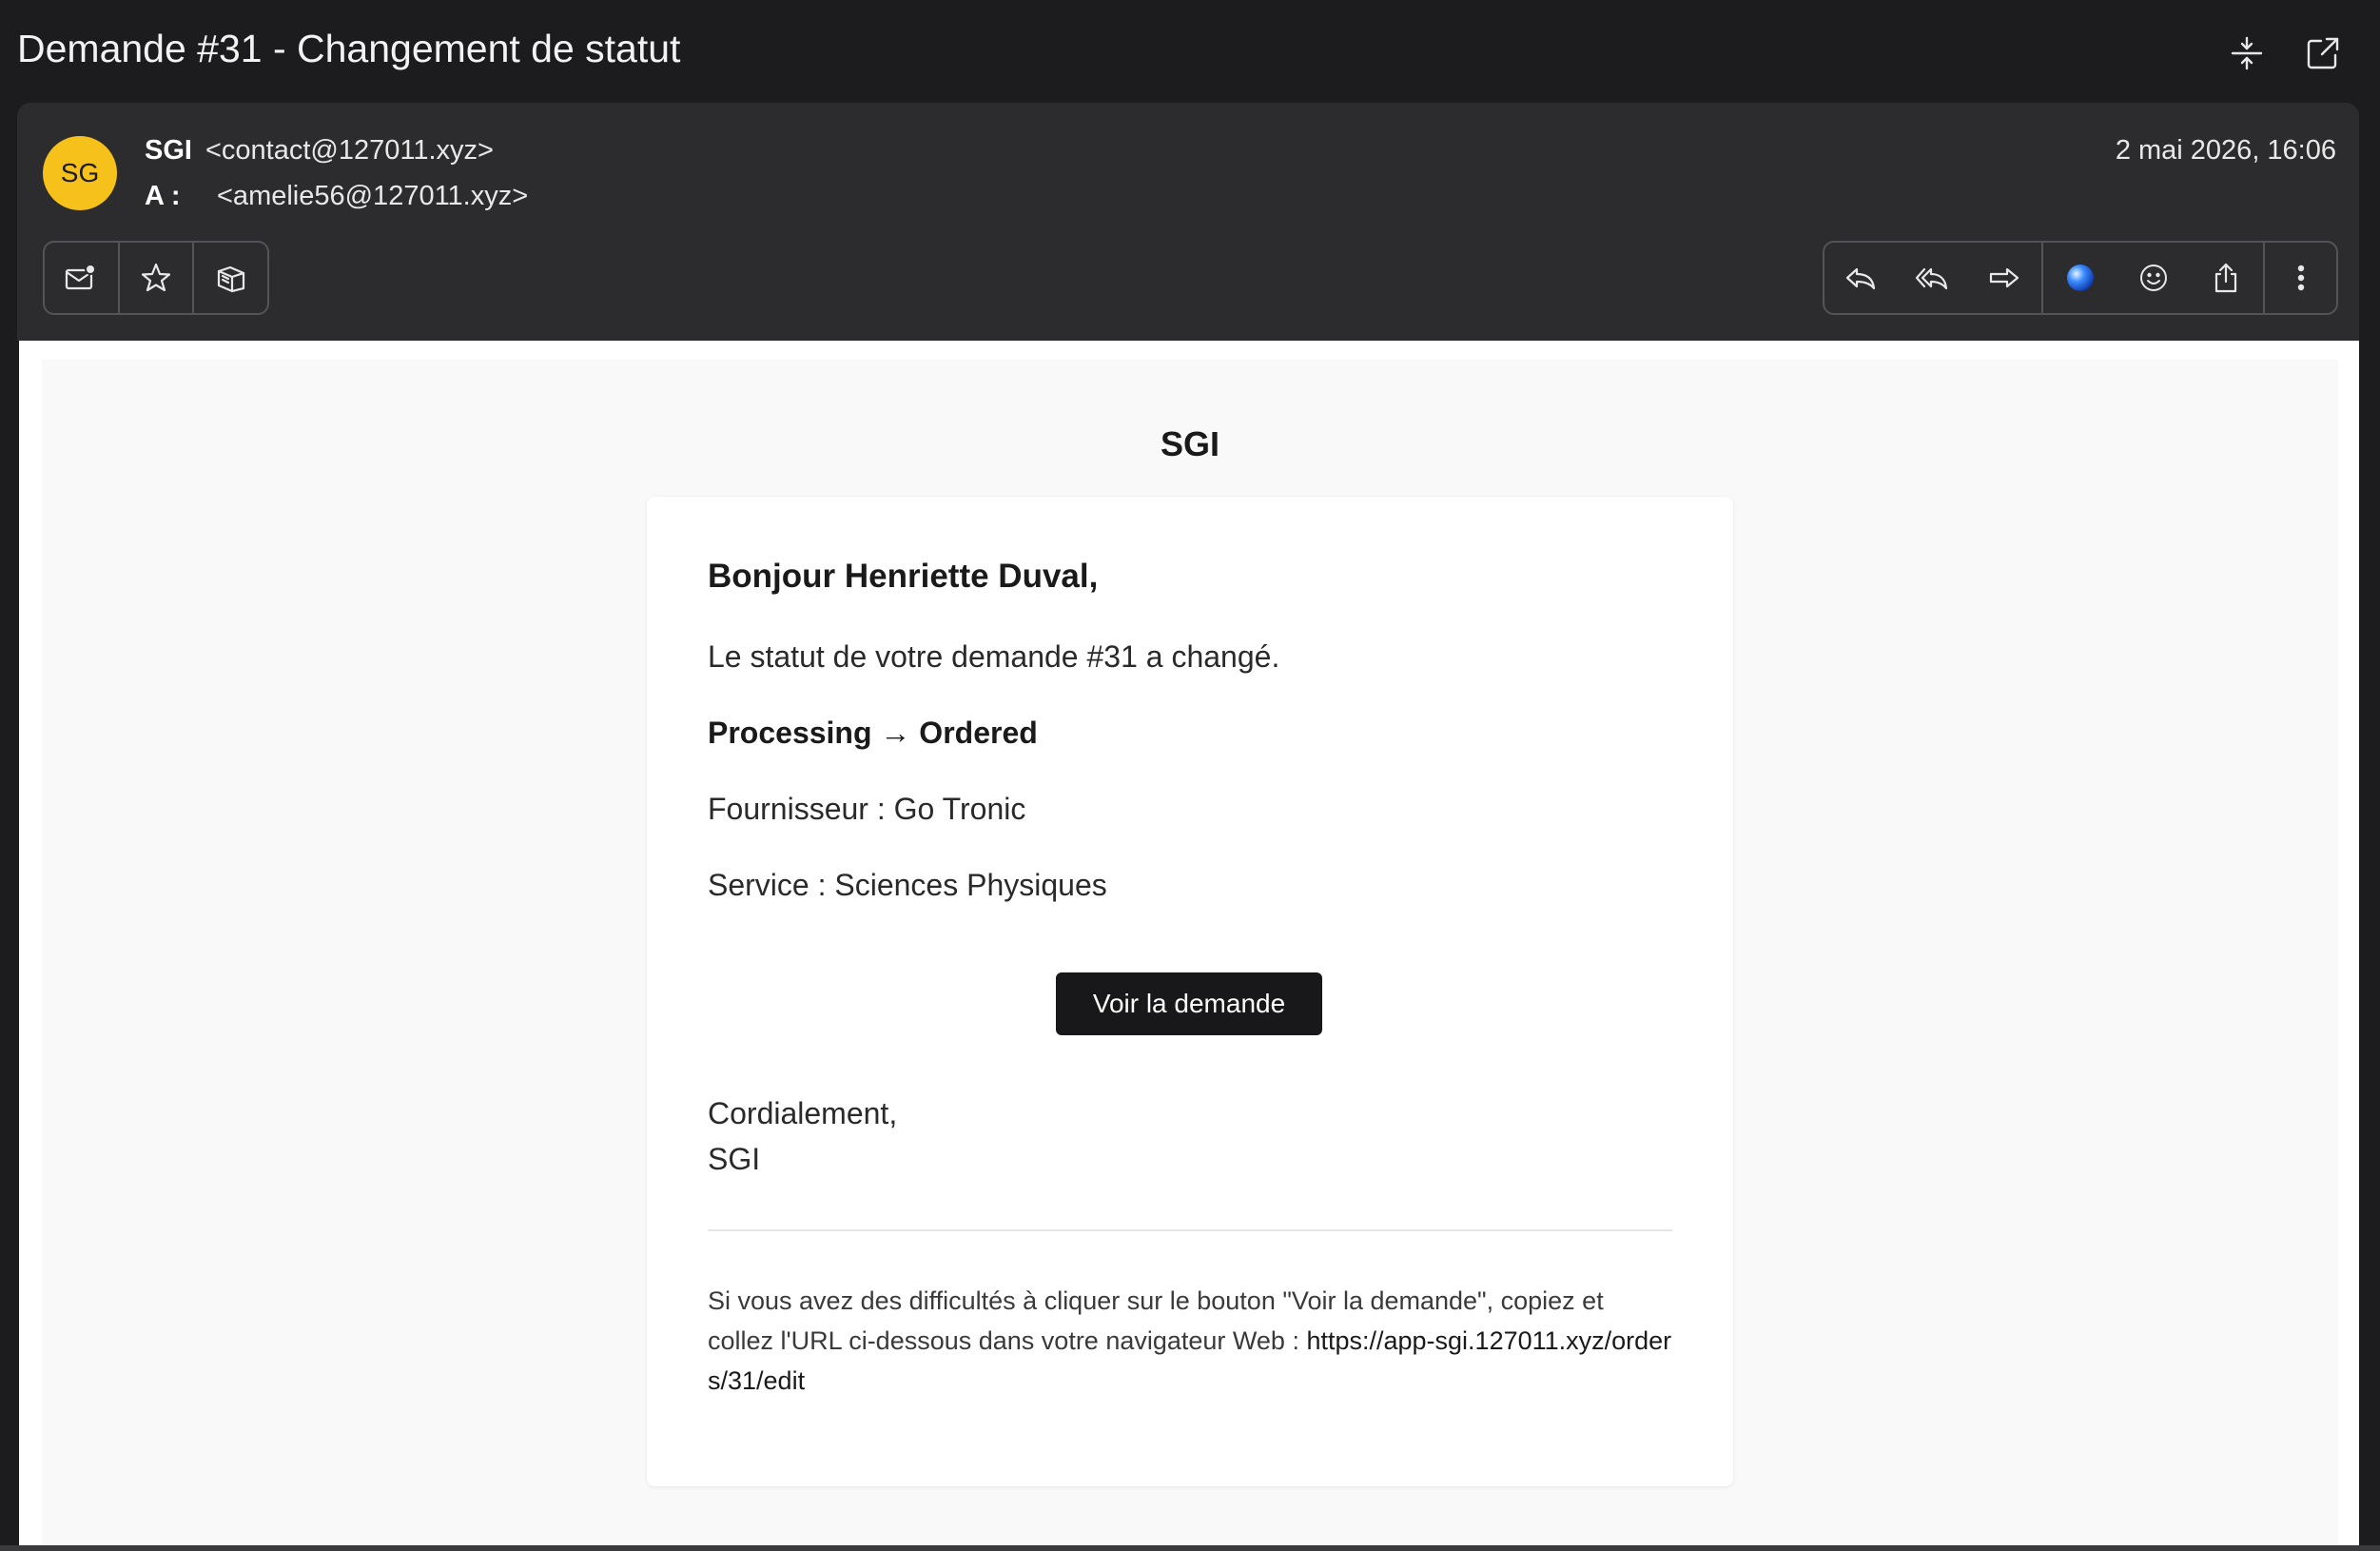 The width and height of the screenshot is (2380, 1551). What do you see at coordinates (2225, 150) in the screenshot?
I see `message-date: 2 mai 2026, 16:06` at bounding box center [2225, 150].